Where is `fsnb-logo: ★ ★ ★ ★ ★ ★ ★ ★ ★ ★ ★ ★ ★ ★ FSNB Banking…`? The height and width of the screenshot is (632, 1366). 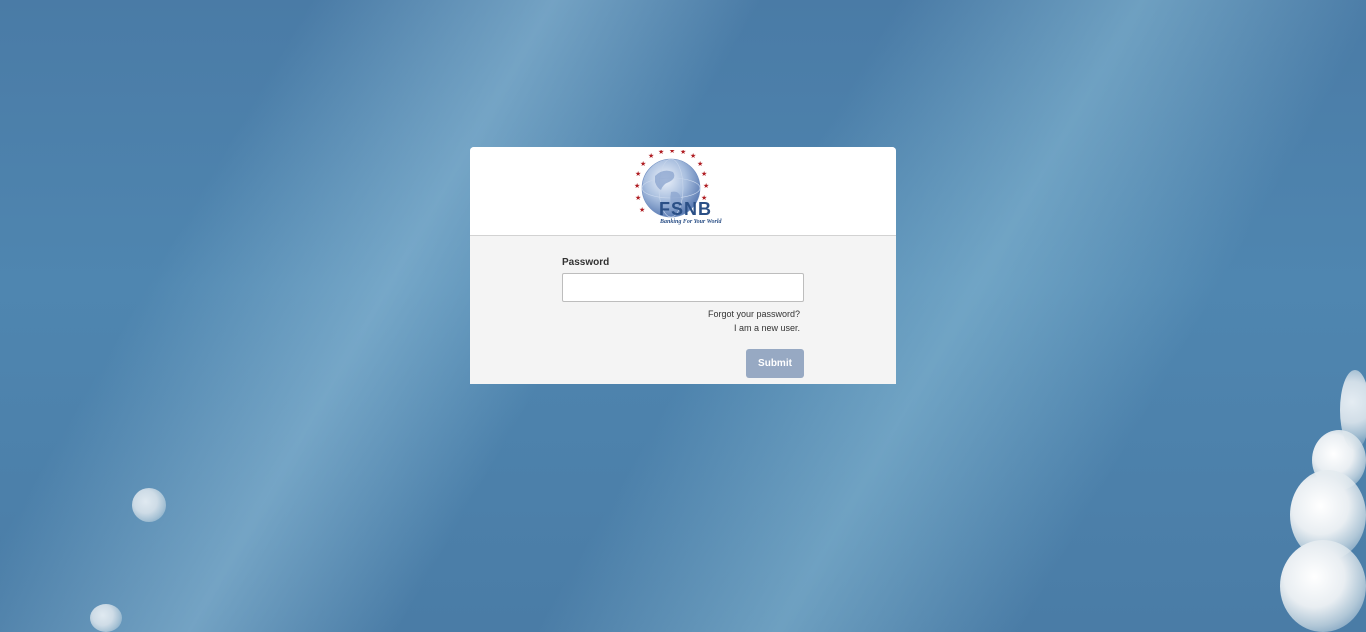 fsnb-logo: ★ ★ ★ ★ ★ ★ ★ ★ ★ ★ ★ ★ ★ ★ FSNB Banking… is located at coordinates (683, 190).